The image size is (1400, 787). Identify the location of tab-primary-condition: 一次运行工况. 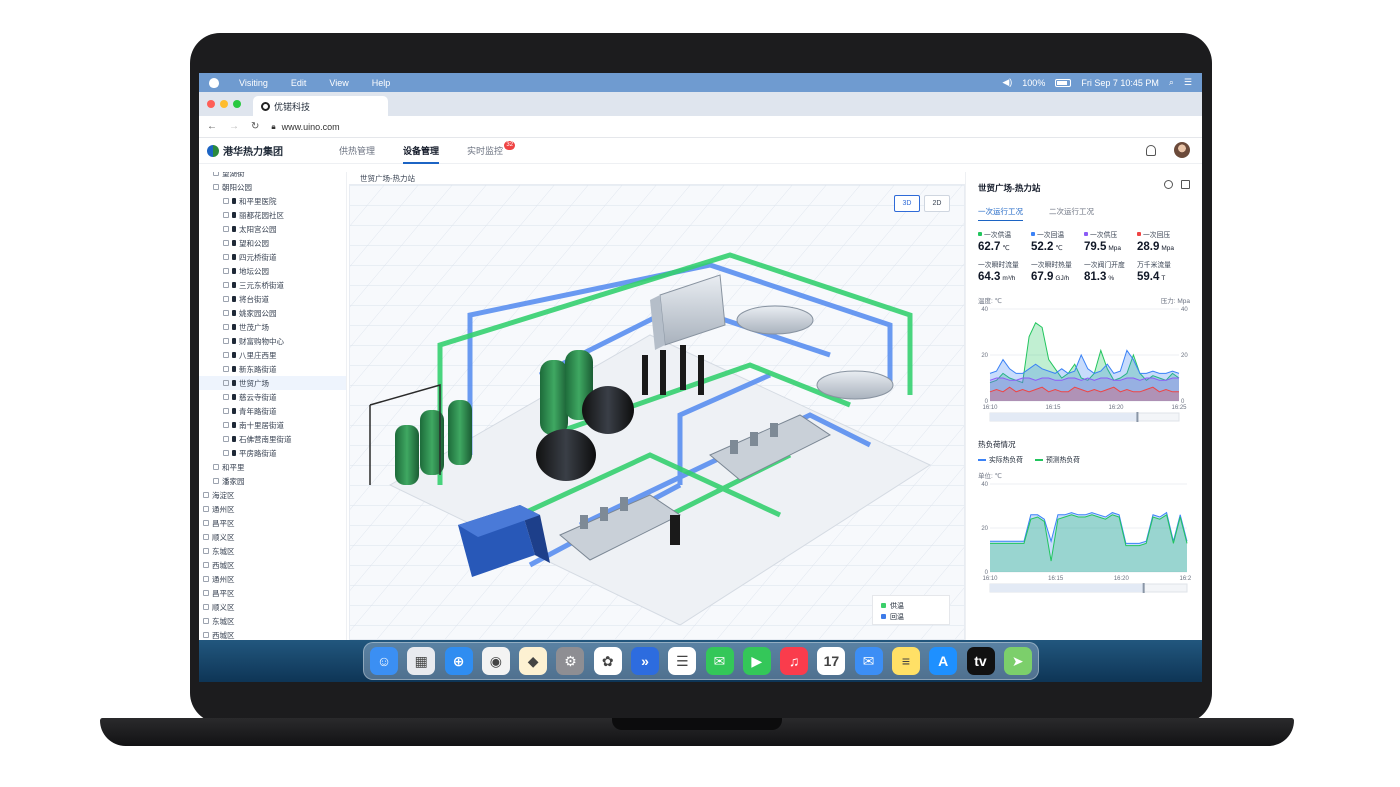
(1000, 213).